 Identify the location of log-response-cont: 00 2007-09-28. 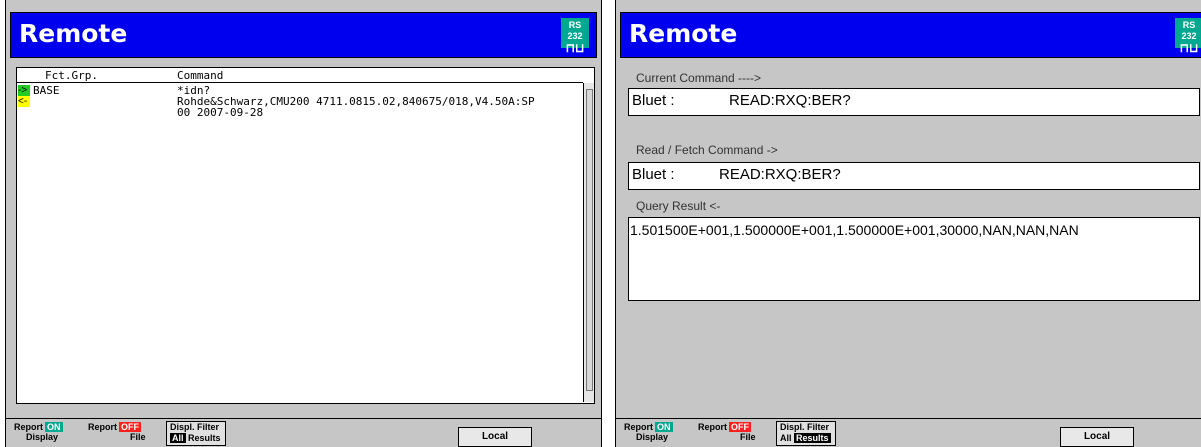
(220, 112).